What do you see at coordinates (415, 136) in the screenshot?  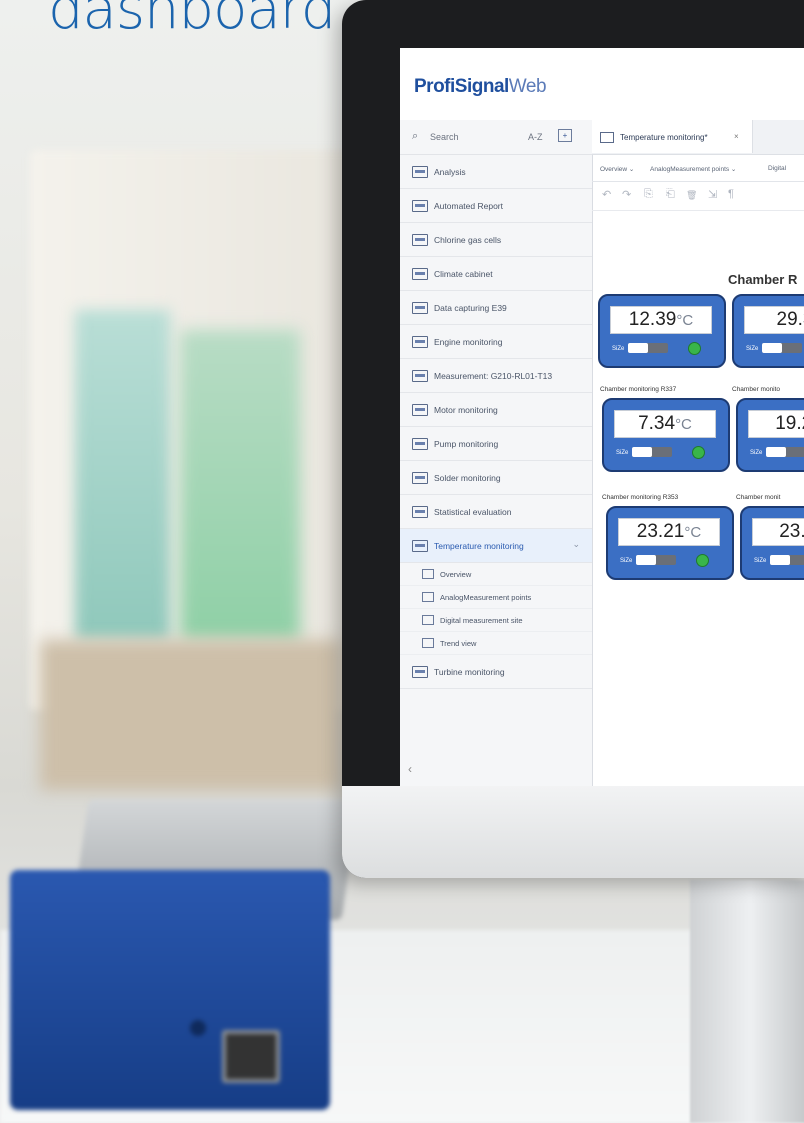 I see `search-icon: ⌕` at bounding box center [415, 136].